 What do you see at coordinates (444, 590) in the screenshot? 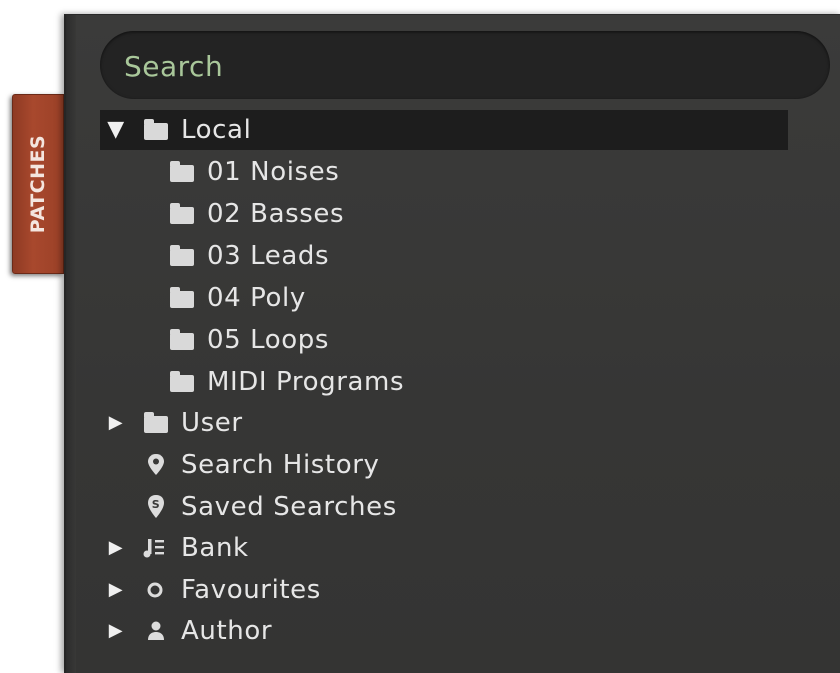
I see `tree-item-favourites: ▶ Favourites` at bounding box center [444, 590].